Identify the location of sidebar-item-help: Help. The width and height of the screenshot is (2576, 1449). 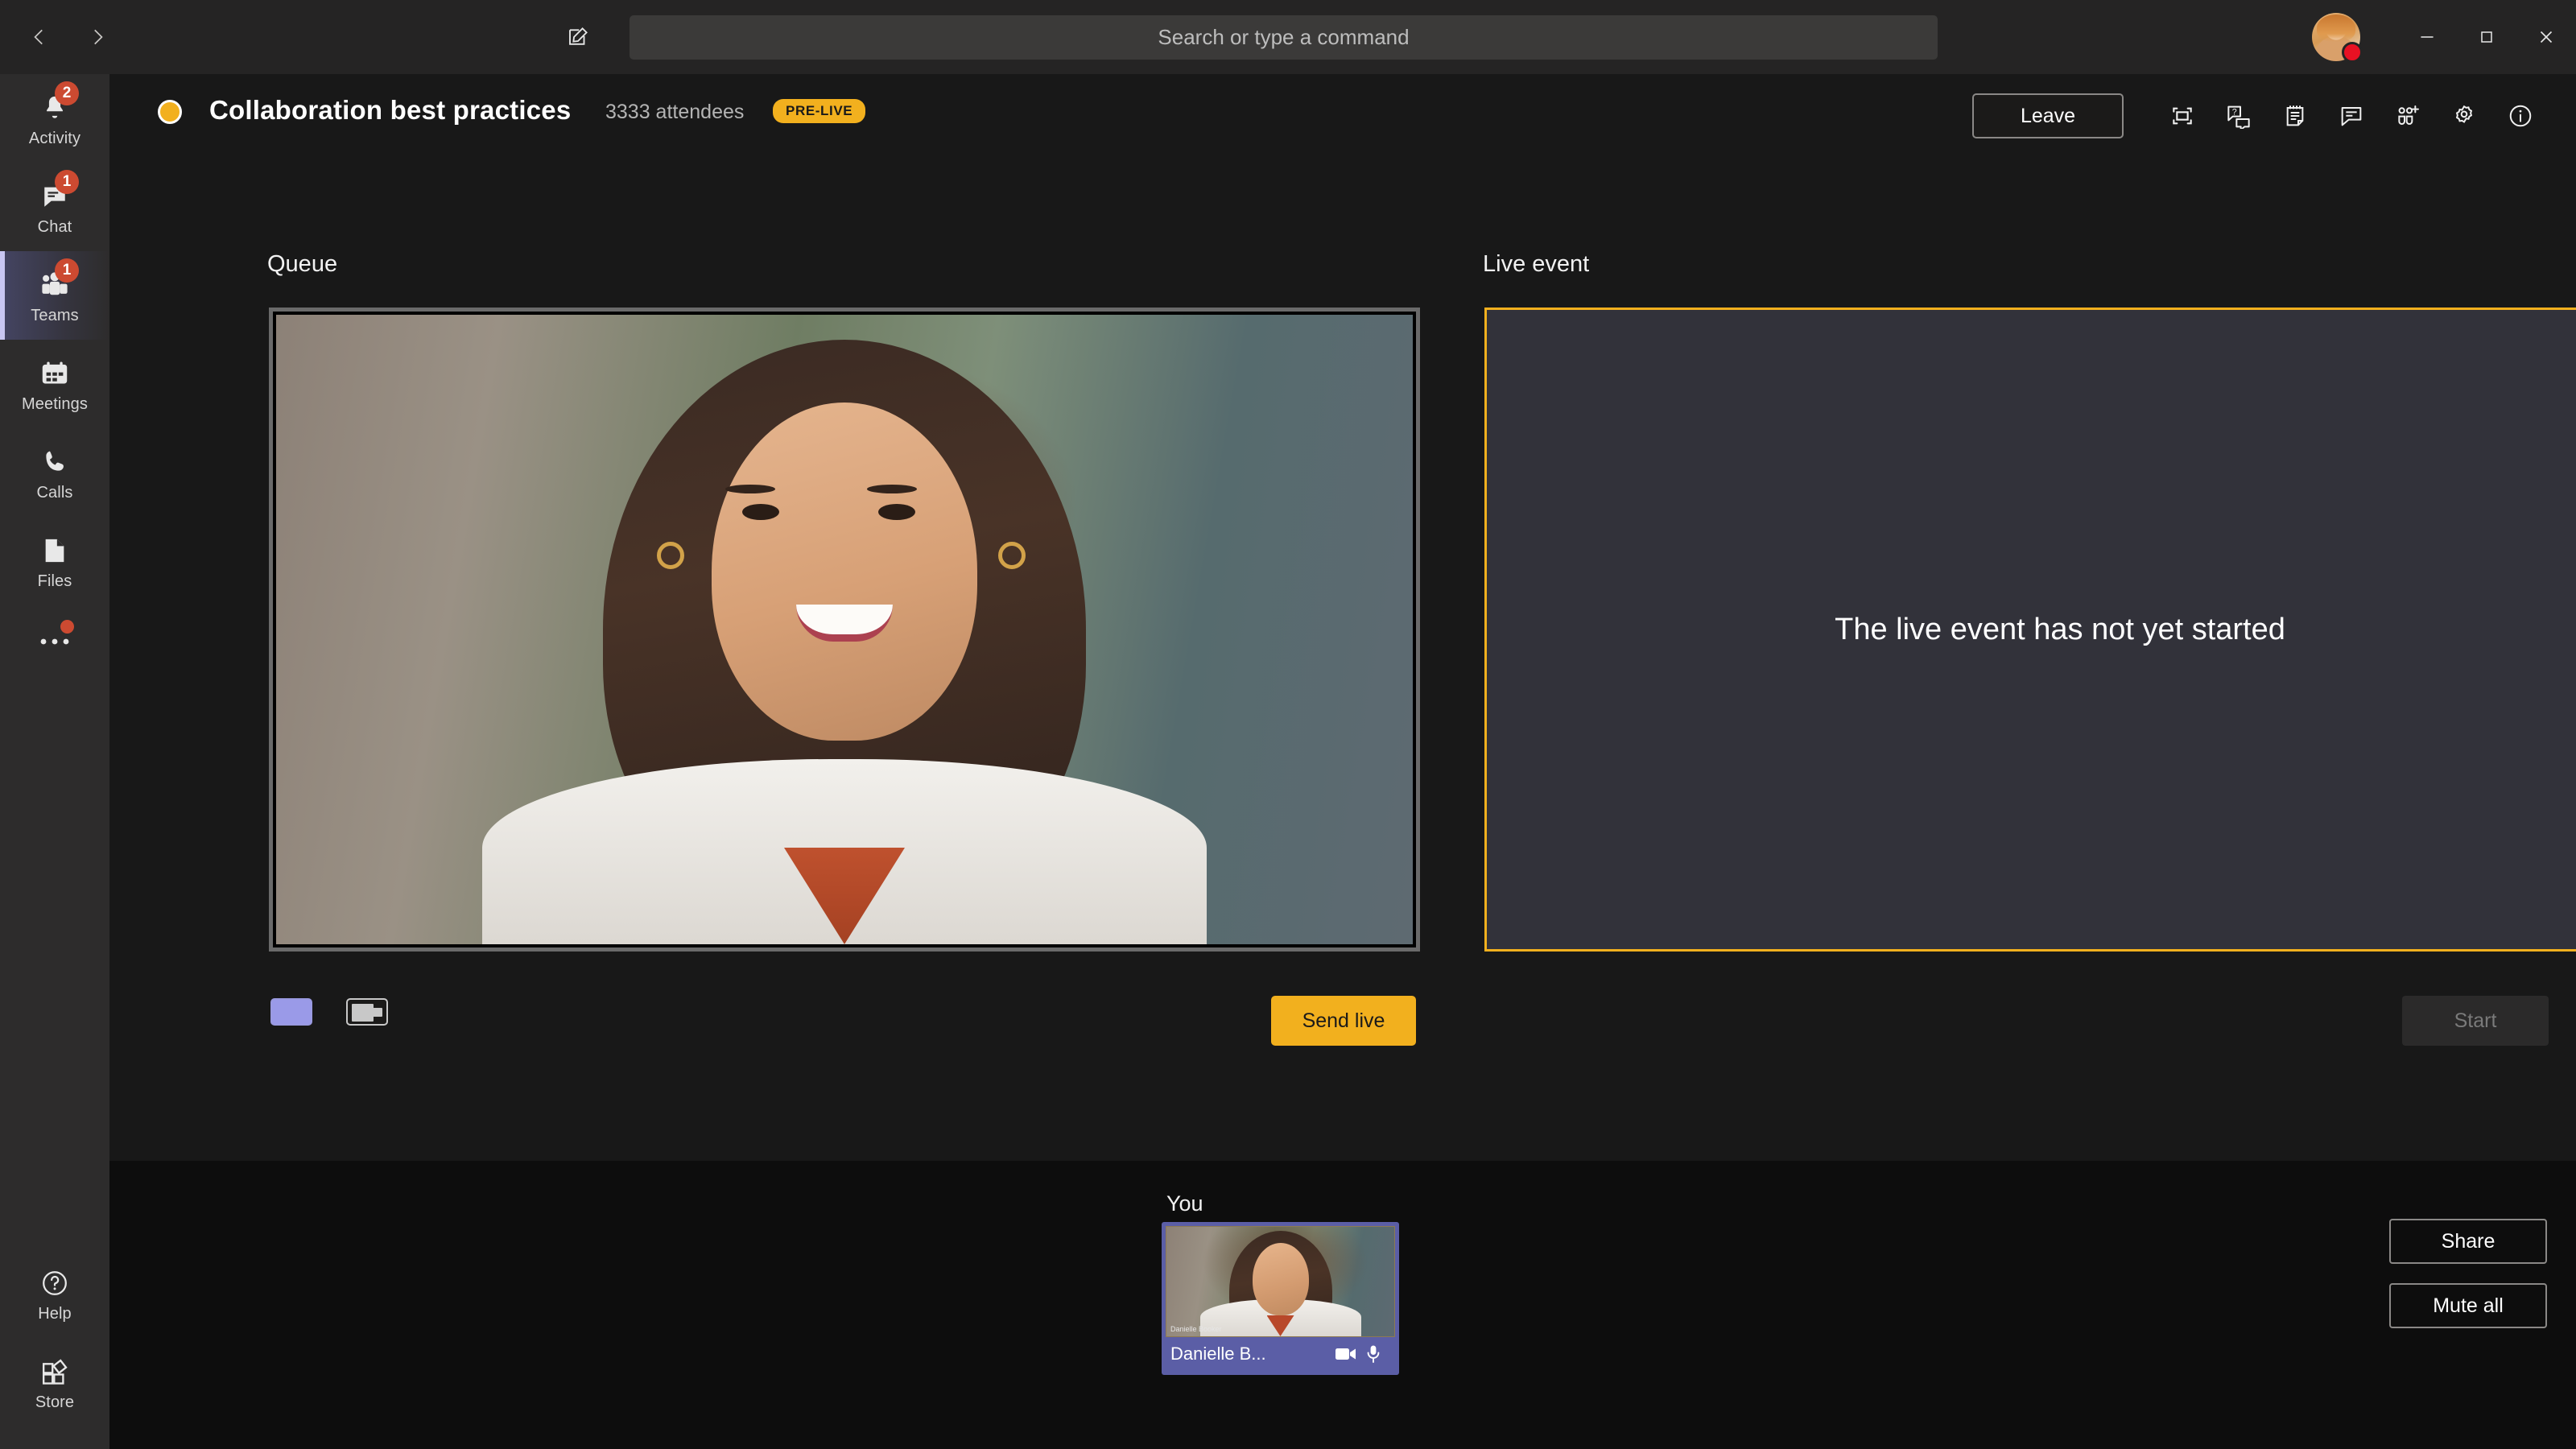
(54, 1293).